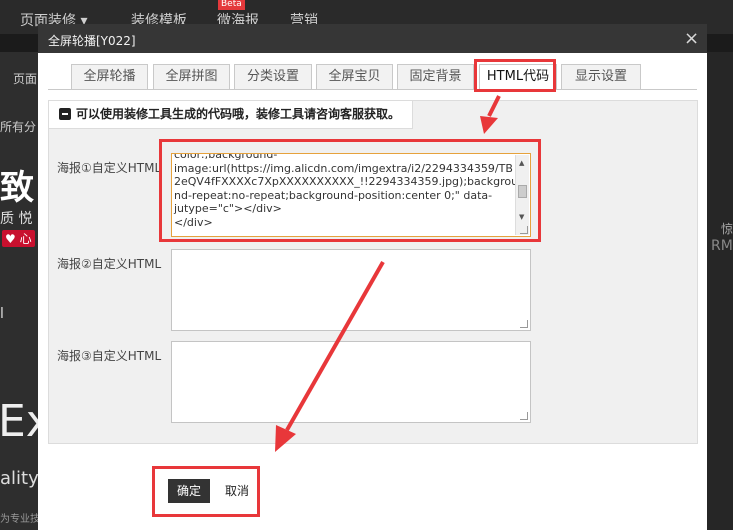 The image size is (733, 530). Describe the element at coordinates (522, 191) in the screenshot. I see `scroll-thumb` at that location.